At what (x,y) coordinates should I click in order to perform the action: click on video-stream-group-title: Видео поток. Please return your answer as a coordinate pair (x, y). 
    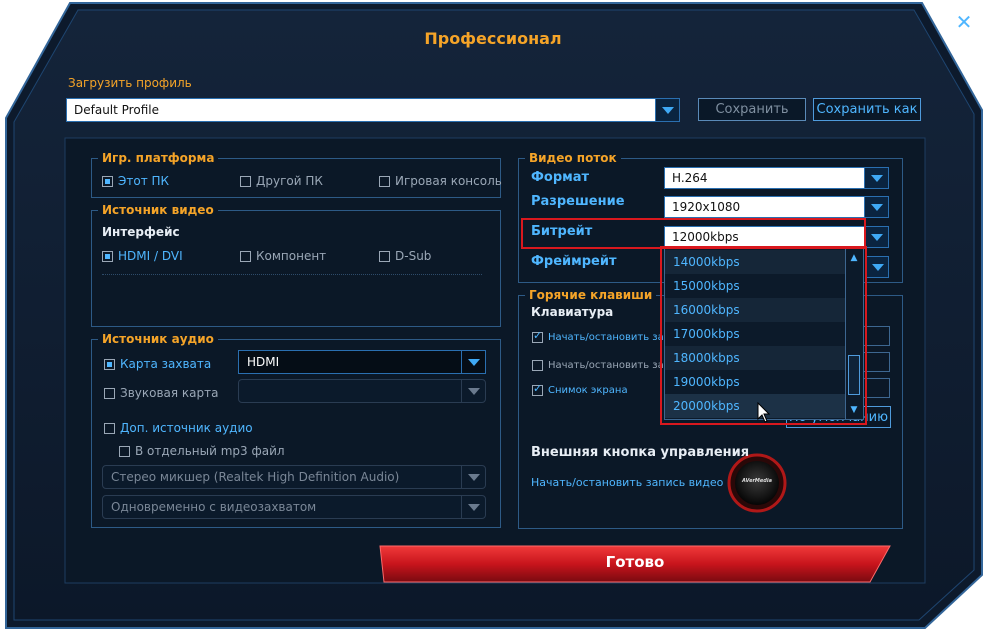
    Looking at the image, I should click on (573, 158).